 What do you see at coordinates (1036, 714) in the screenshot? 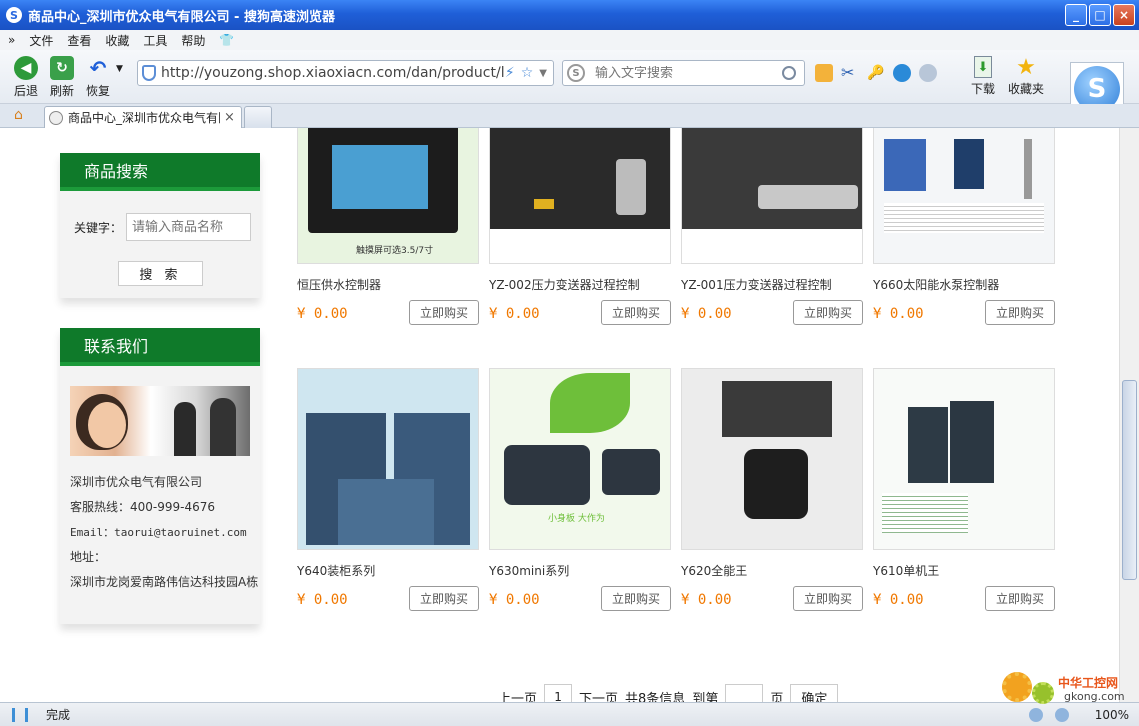
I see `speaker-icon` at bounding box center [1036, 714].